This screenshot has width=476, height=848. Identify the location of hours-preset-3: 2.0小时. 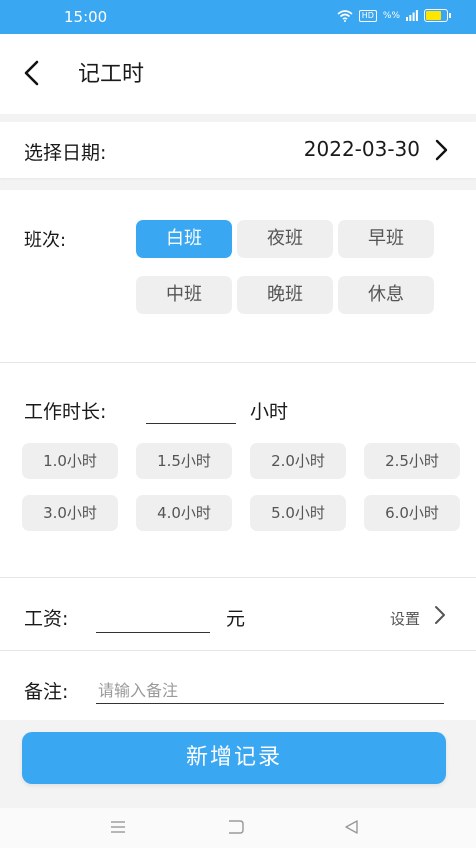
(298, 461).